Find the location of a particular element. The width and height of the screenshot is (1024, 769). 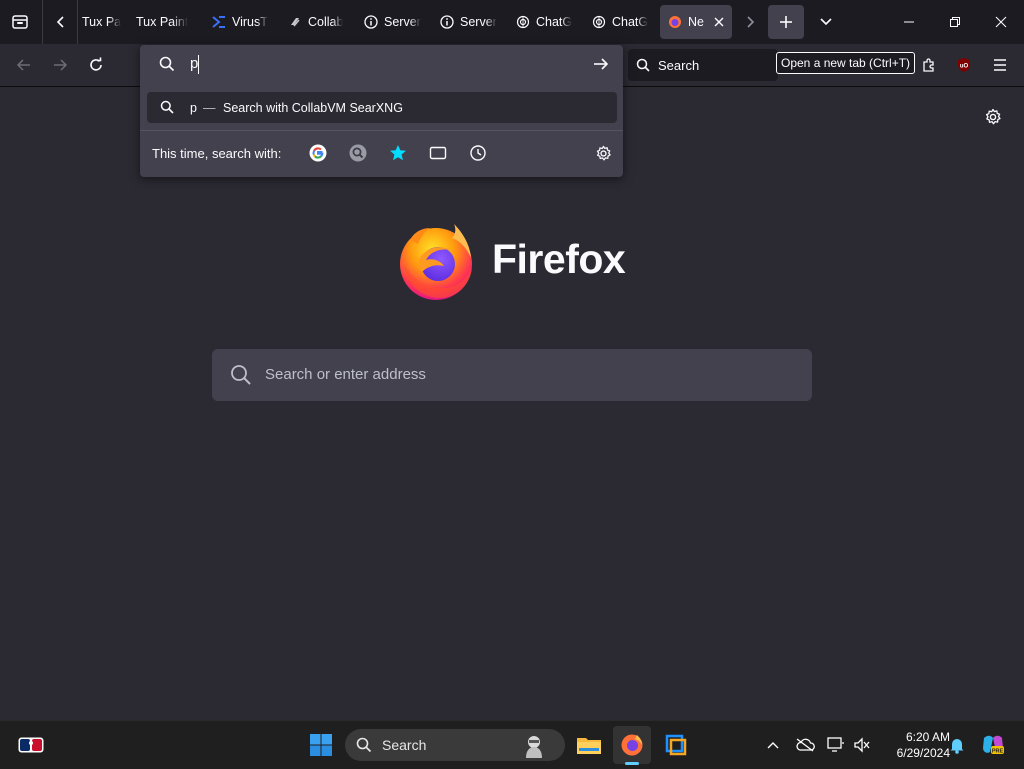

start-button is located at coordinates (321, 745).